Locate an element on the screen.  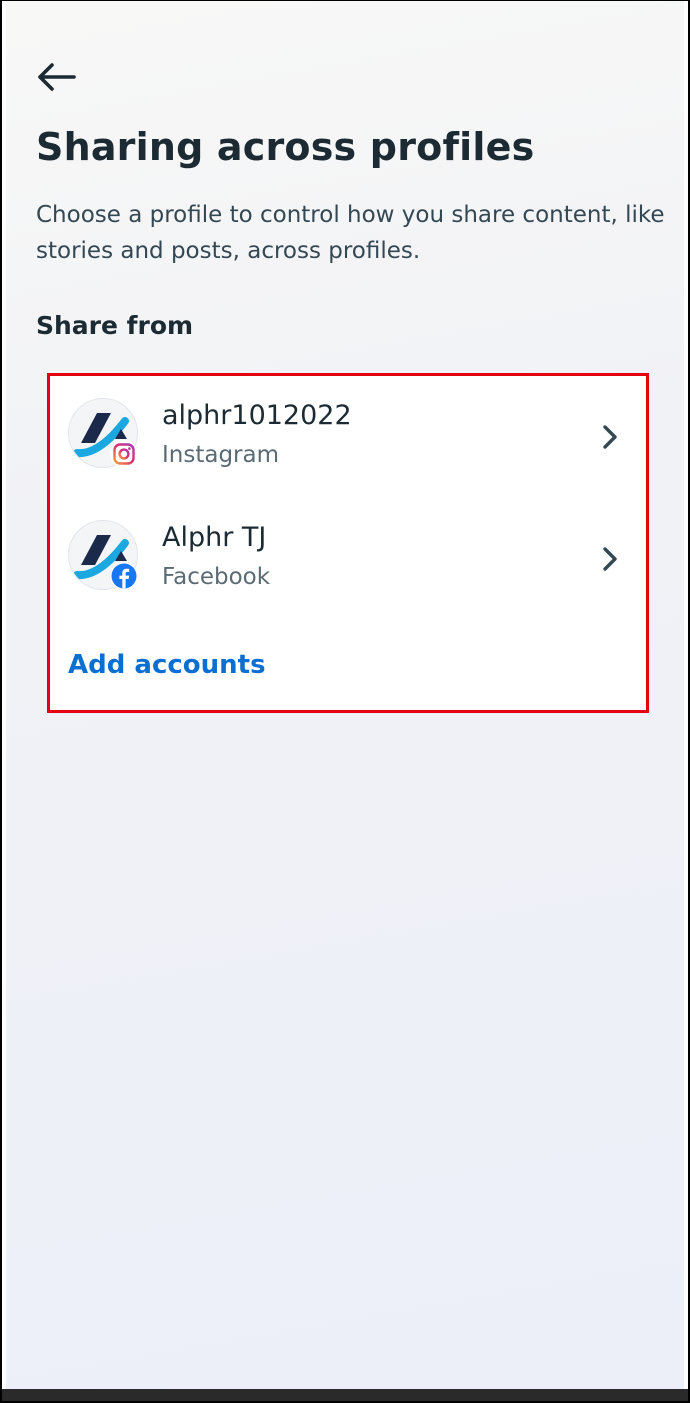
account-row-instagram: alphr1012022 Instagram is located at coordinates (348, 422).